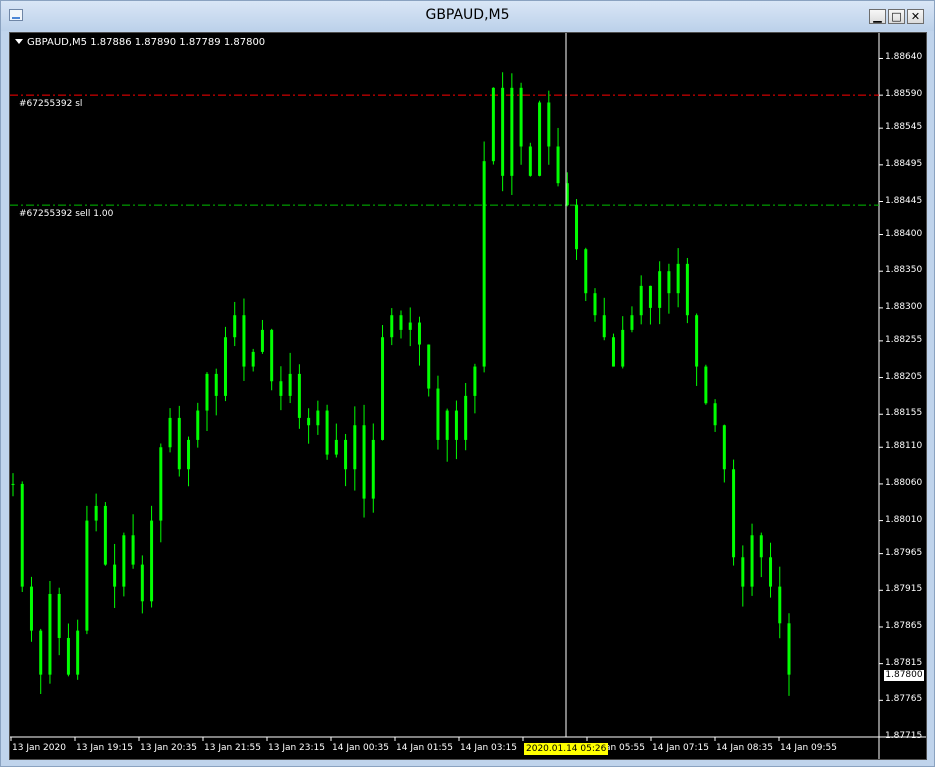  What do you see at coordinates (19, 41) in the screenshot?
I see `chart-menu-triangle-icon` at bounding box center [19, 41].